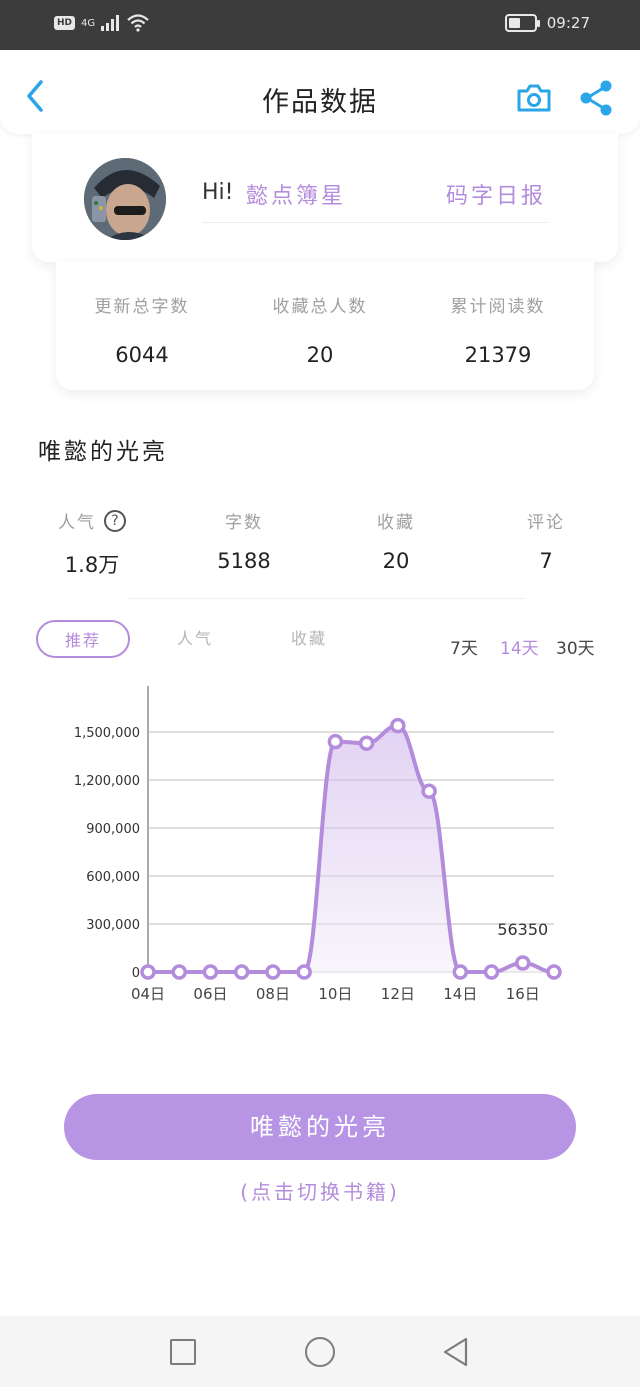 This screenshot has width=640, height=1387. Describe the element at coordinates (522, 23) in the screenshot. I see `battery-icon` at that location.